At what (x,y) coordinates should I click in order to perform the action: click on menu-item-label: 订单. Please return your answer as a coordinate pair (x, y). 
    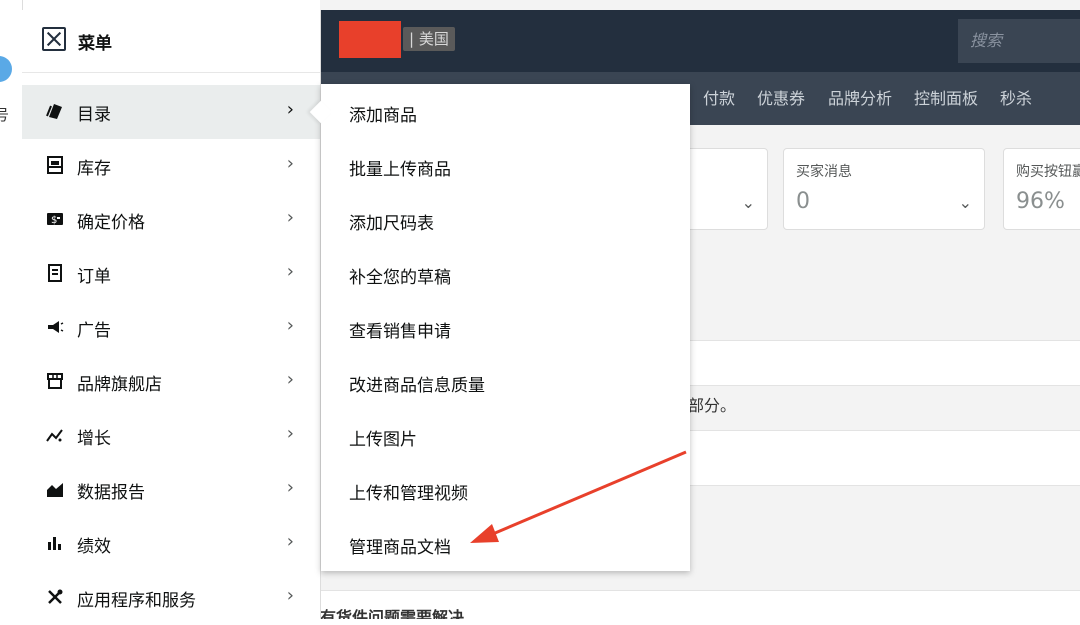
    Looking at the image, I should click on (94, 274).